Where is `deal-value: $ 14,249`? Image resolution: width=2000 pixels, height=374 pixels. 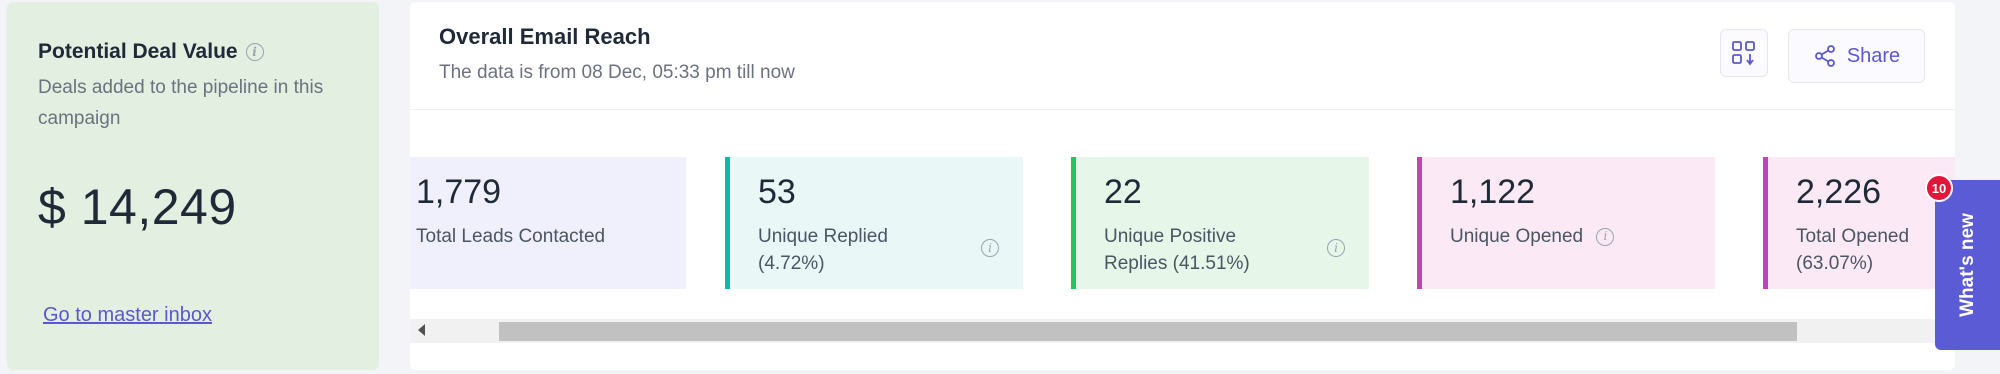 deal-value: $ 14,249 is located at coordinates (137, 207).